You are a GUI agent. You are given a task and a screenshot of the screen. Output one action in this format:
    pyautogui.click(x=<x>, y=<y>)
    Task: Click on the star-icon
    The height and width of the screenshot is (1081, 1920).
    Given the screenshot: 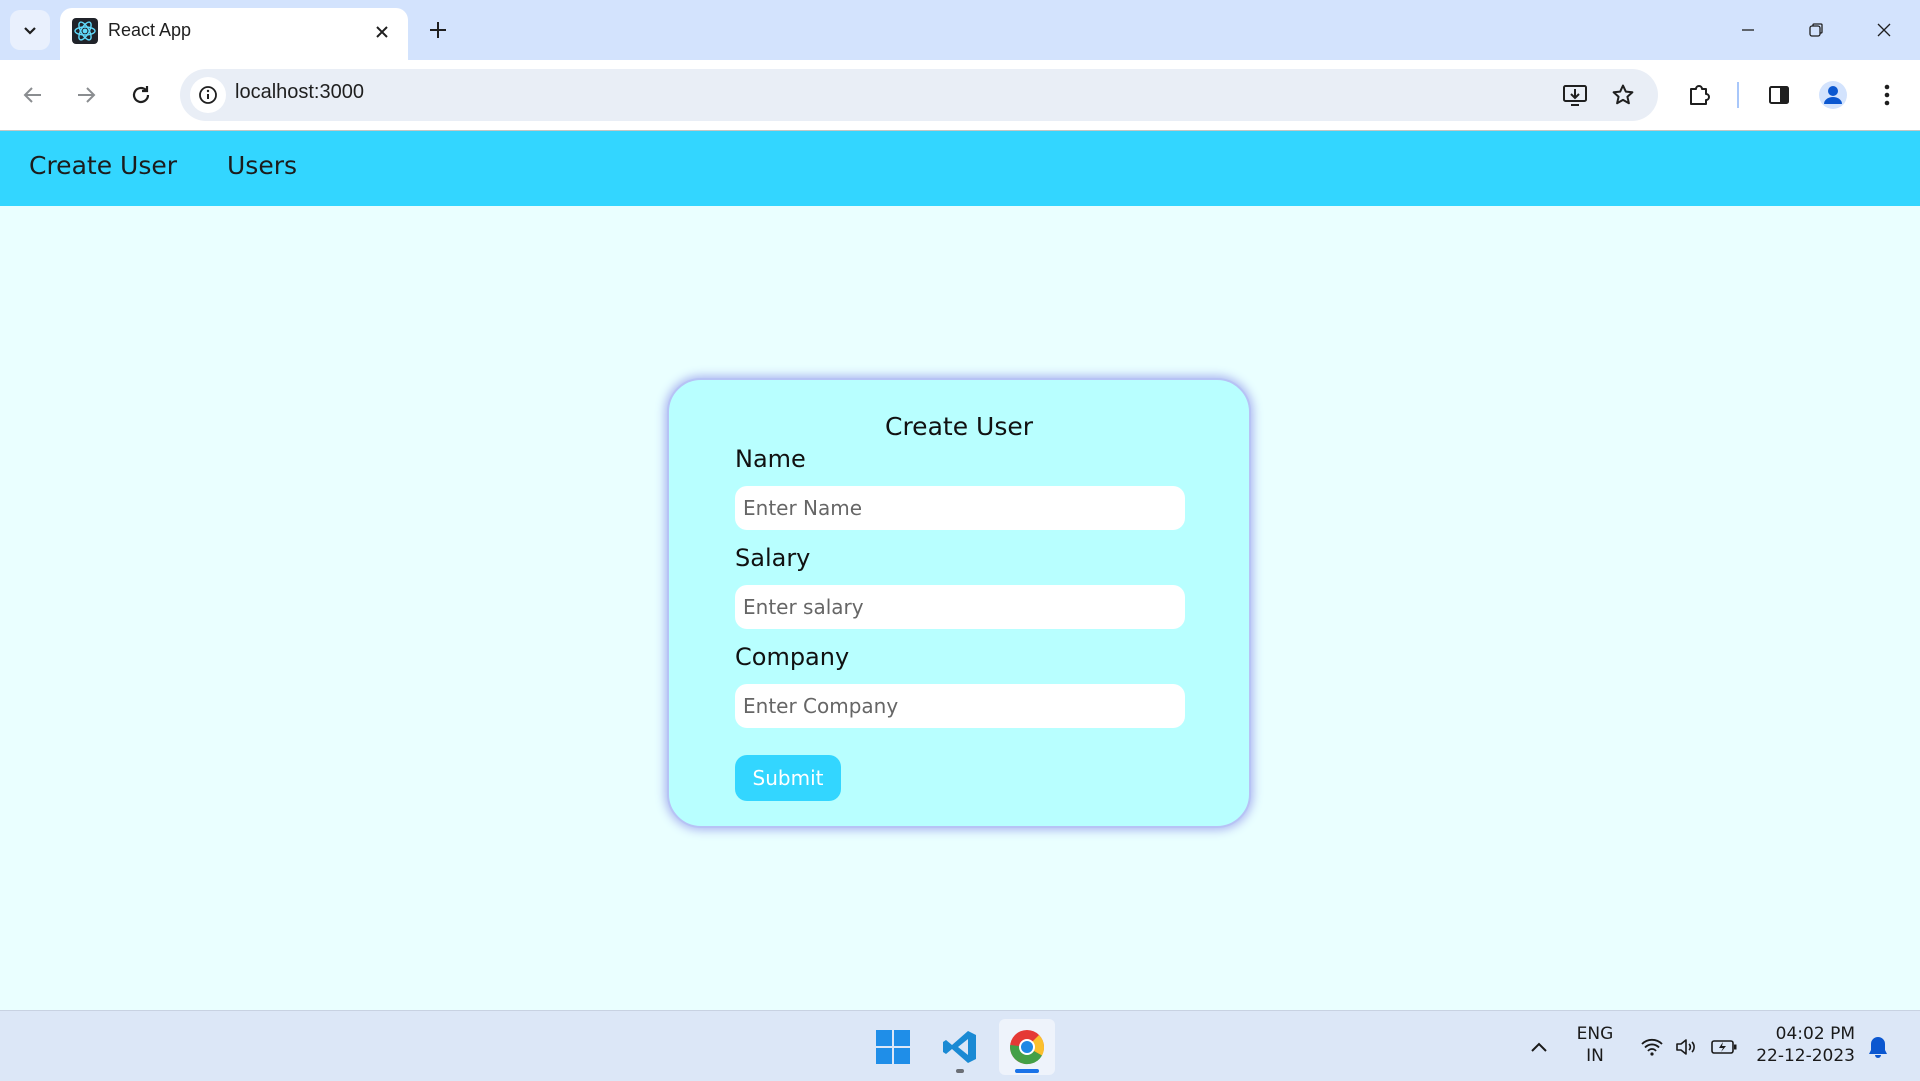 What is the action you would take?
    pyautogui.click(x=1623, y=94)
    